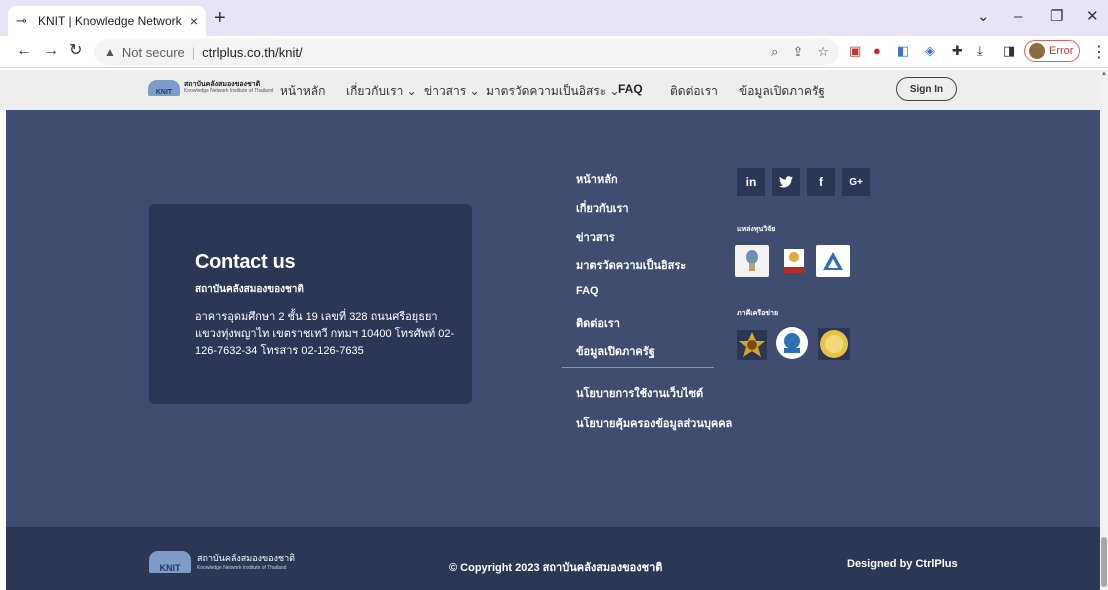 Image resolution: width=1108 pixels, height=590 pixels. Describe the element at coordinates (245, 262) in the screenshot. I see `contact-title: Contact us` at that location.